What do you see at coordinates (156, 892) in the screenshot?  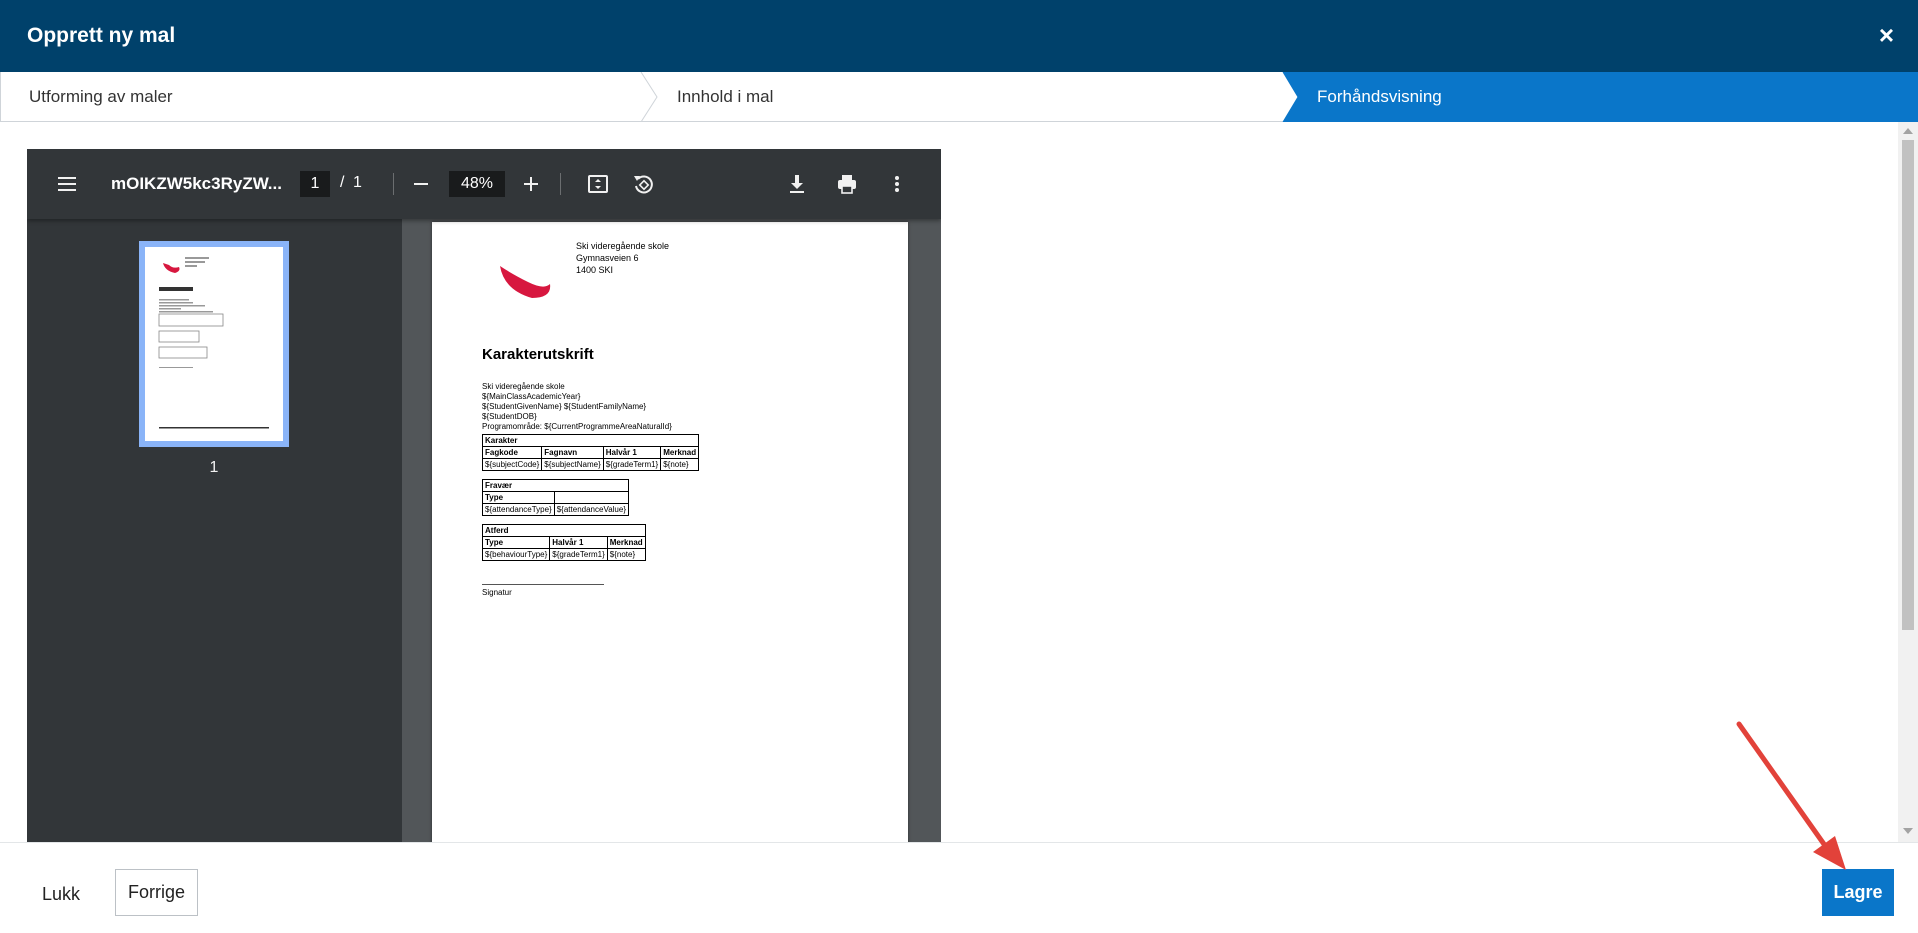 I see `previous-button: Forrige` at bounding box center [156, 892].